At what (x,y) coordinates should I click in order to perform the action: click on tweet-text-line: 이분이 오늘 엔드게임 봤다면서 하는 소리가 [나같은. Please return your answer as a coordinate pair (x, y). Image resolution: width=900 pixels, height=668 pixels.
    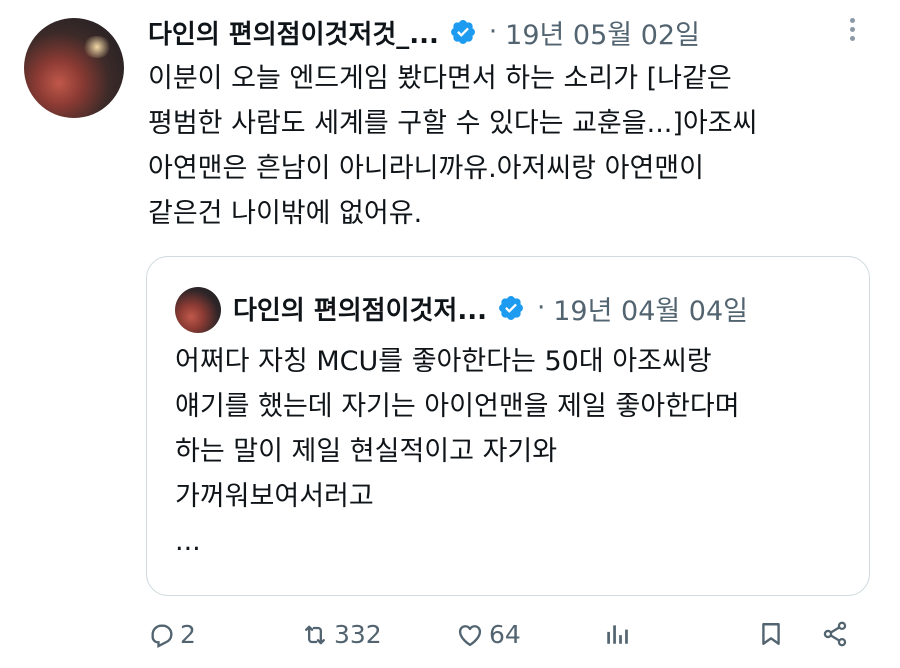
    Looking at the image, I should click on (440, 78).